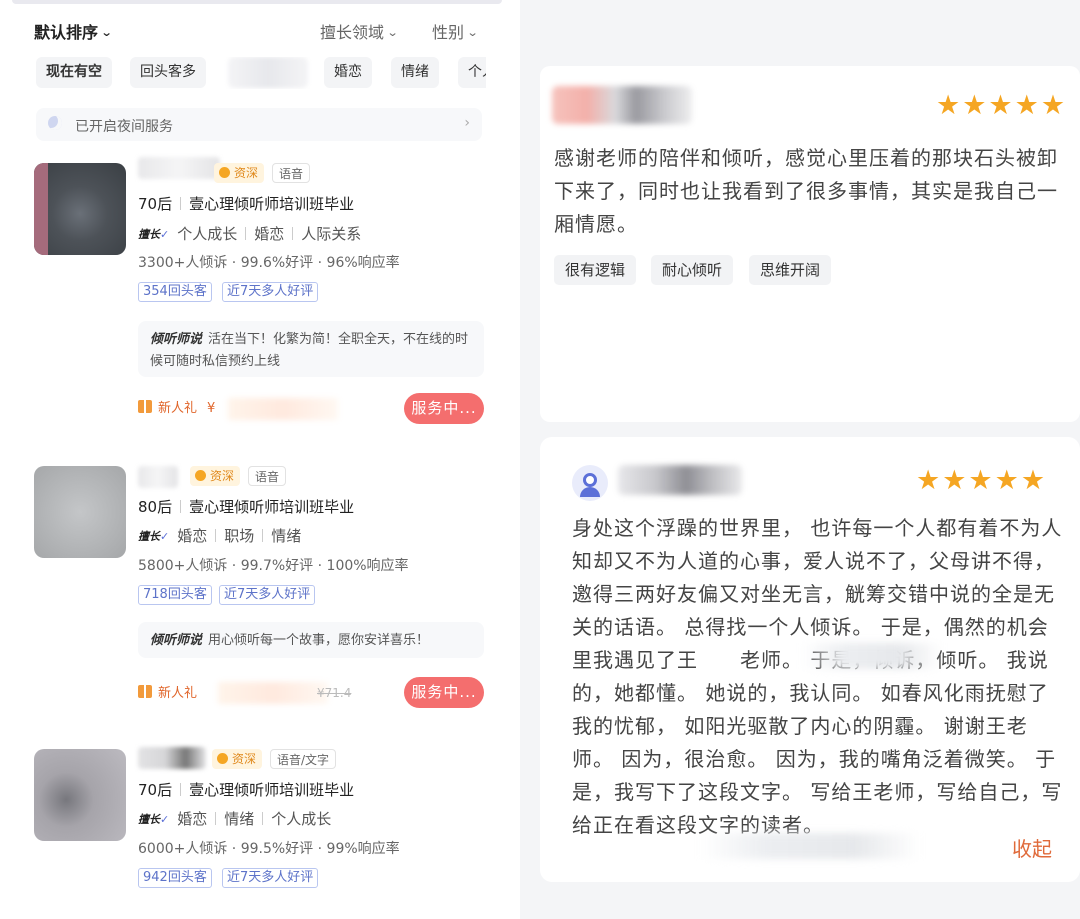 The width and height of the screenshot is (1080, 919). I want to click on field-filter-dropdown: 擅长领域 ⌄, so click(359, 31).